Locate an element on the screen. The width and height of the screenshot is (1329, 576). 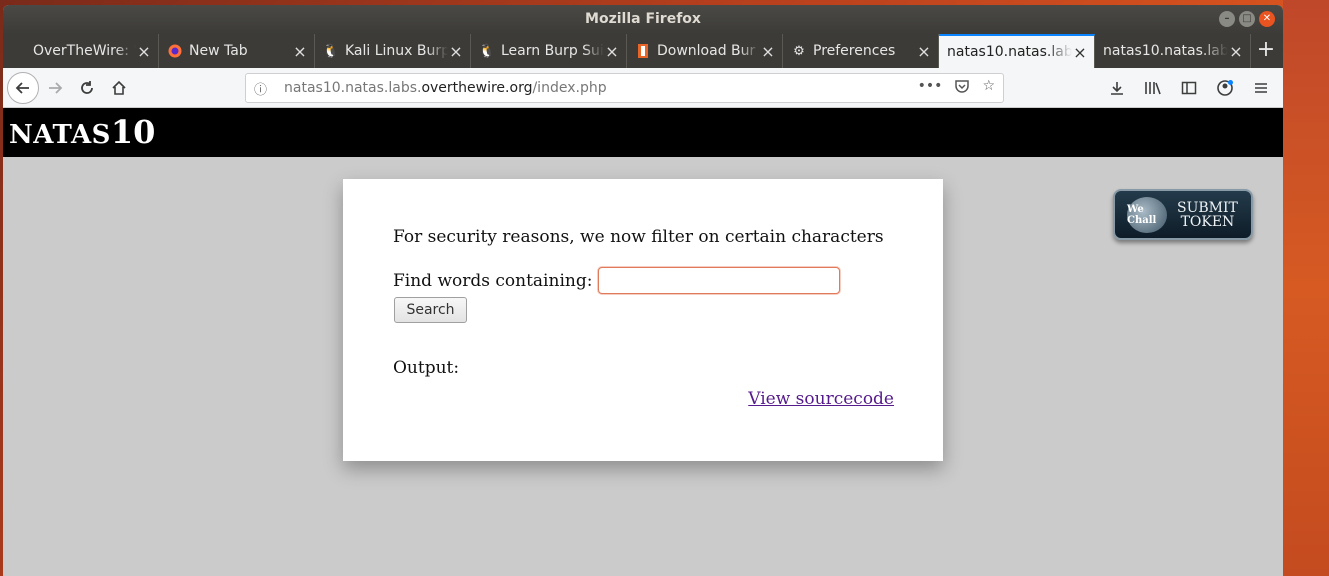
window-controls: – □ ✕ is located at coordinates (1247, 19).